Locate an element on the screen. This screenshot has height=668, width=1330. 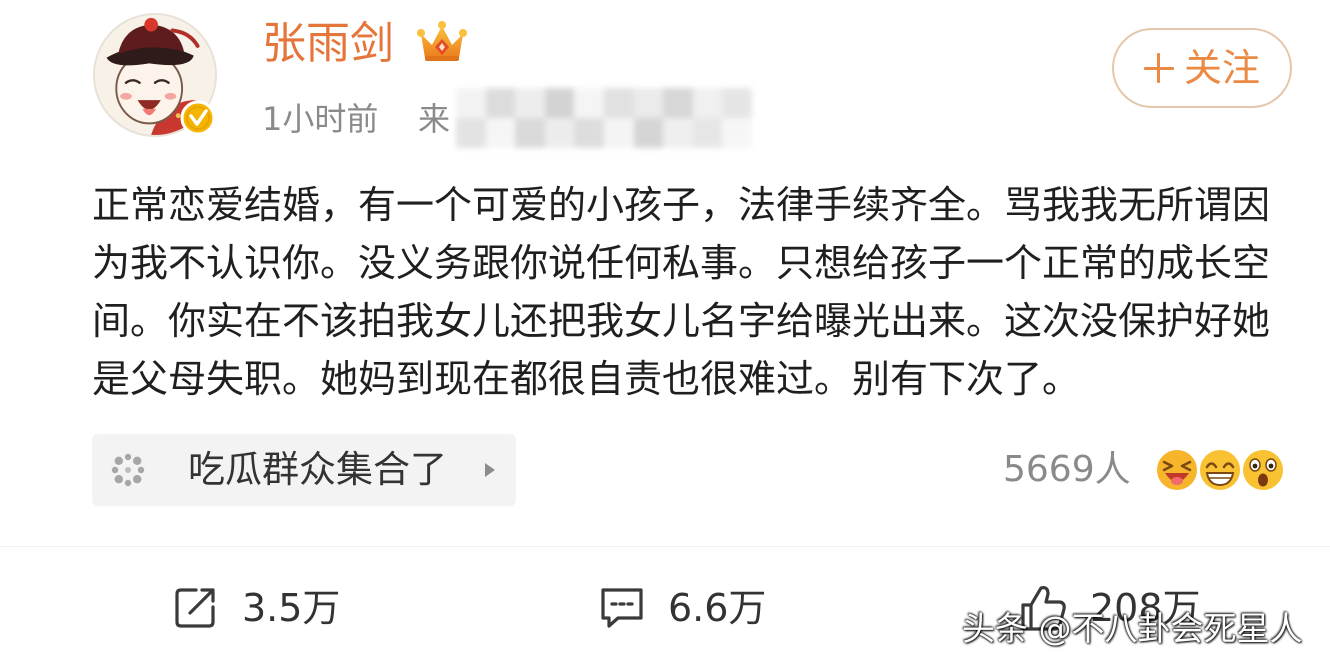
follow-button: 关注 is located at coordinates (1202, 68).